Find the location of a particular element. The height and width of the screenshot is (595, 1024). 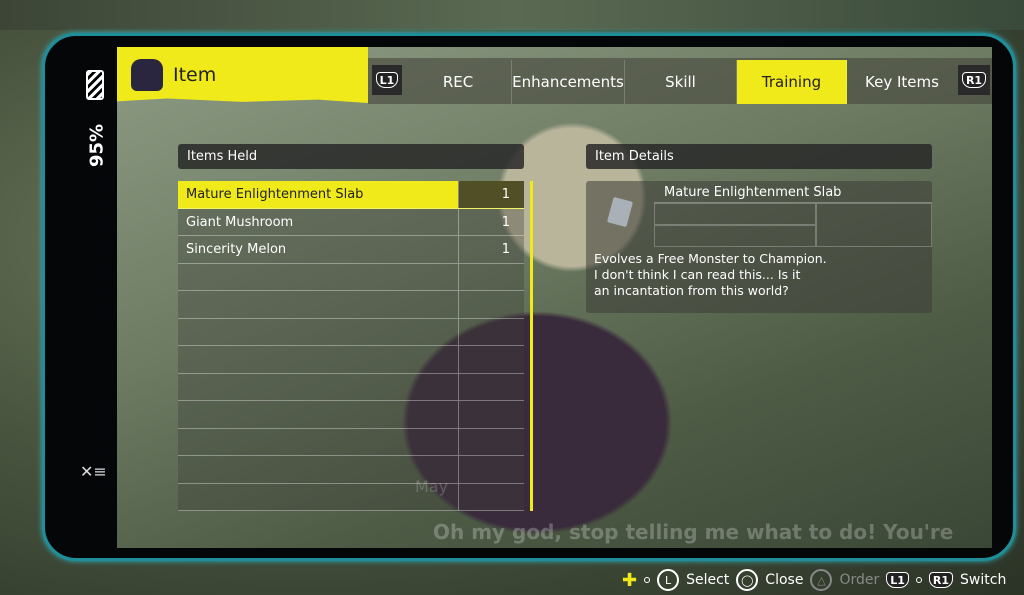

detail-item-name: Mature Enlightenment Slab is located at coordinates (793, 192).